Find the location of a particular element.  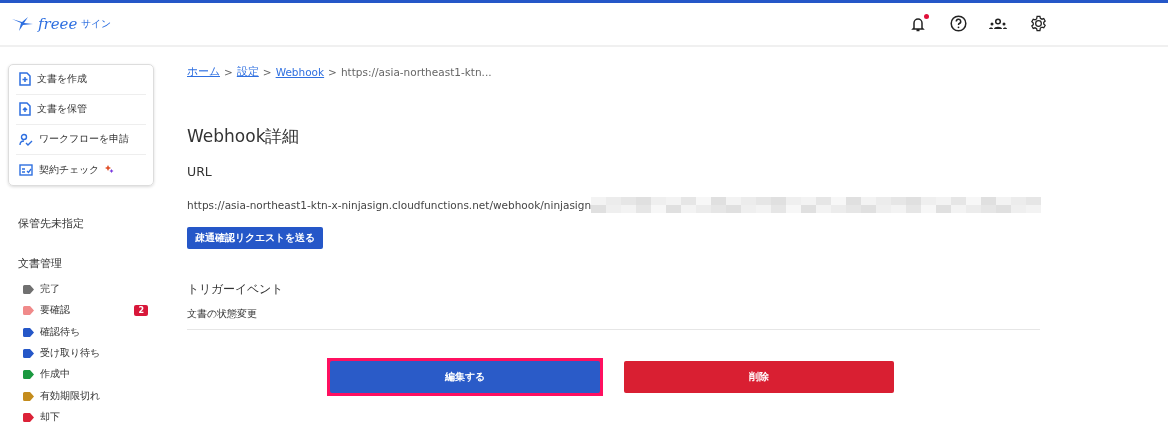

delete-button: 削除 is located at coordinates (759, 376).